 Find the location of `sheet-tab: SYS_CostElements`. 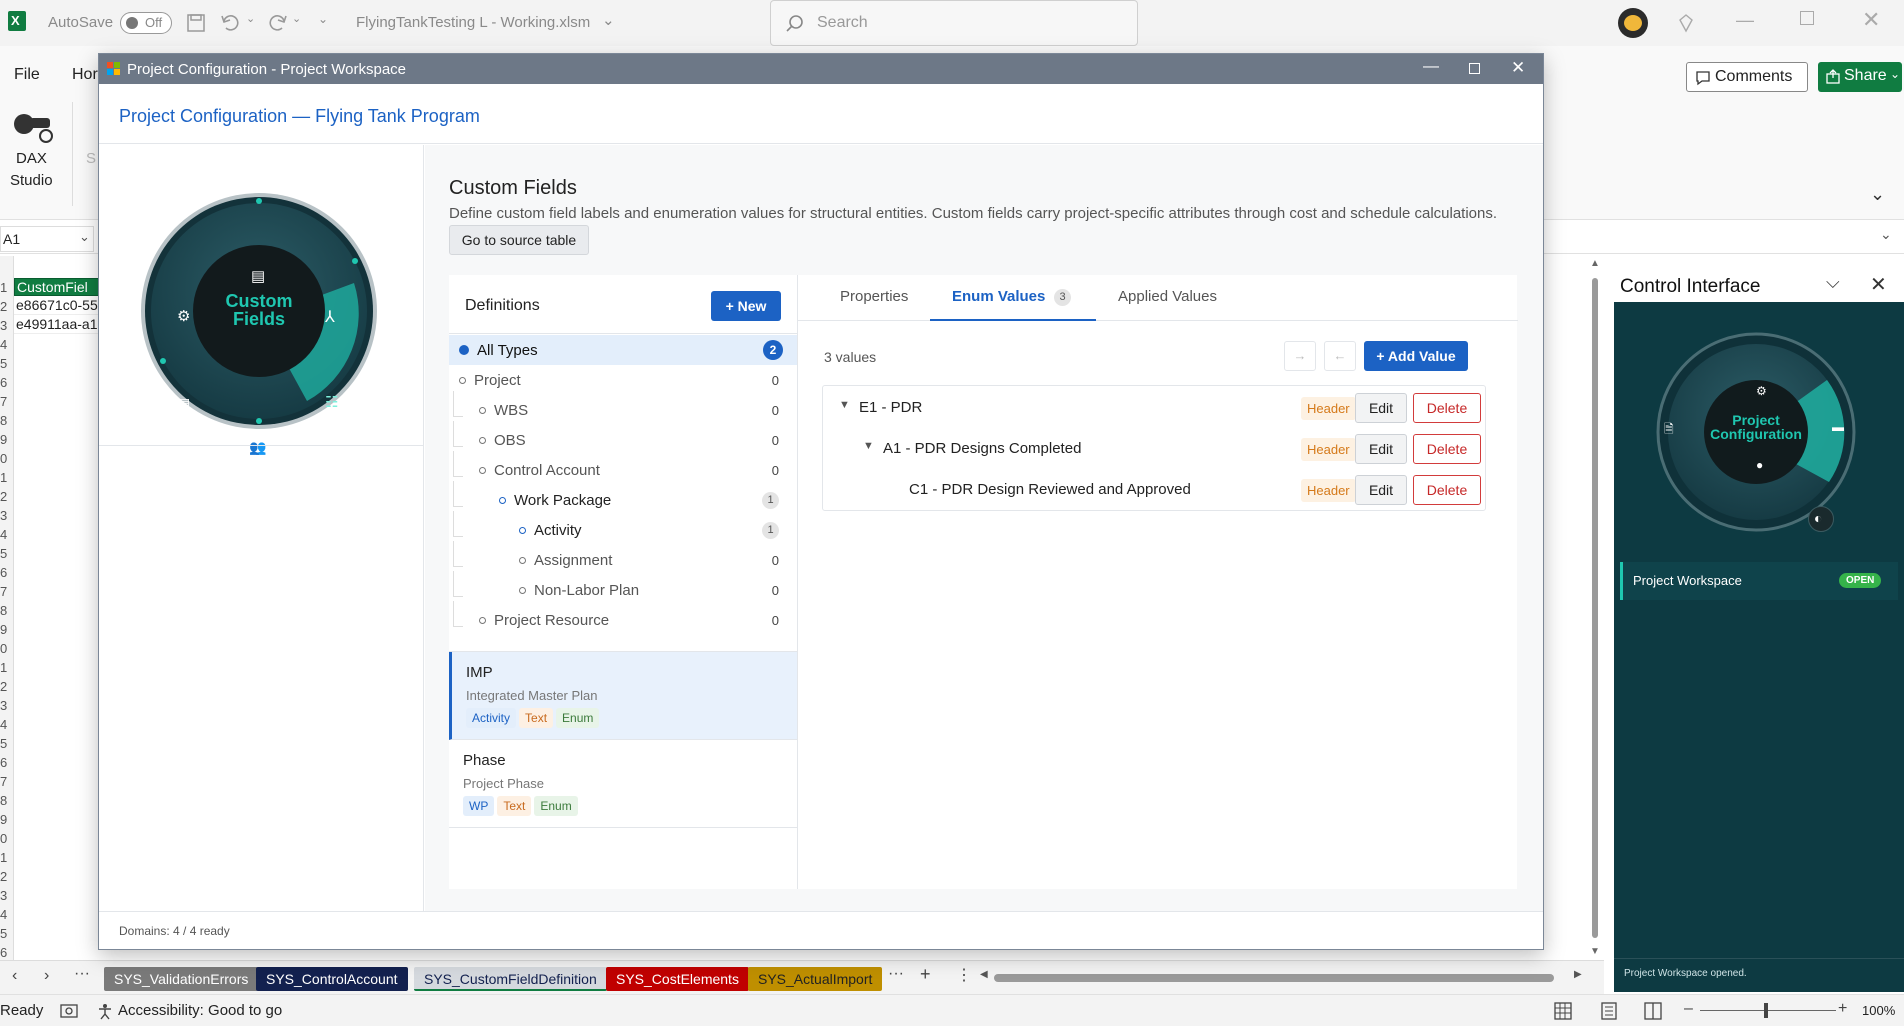

sheet-tab: SYS_CostElements is located at coordinates (677, 979).